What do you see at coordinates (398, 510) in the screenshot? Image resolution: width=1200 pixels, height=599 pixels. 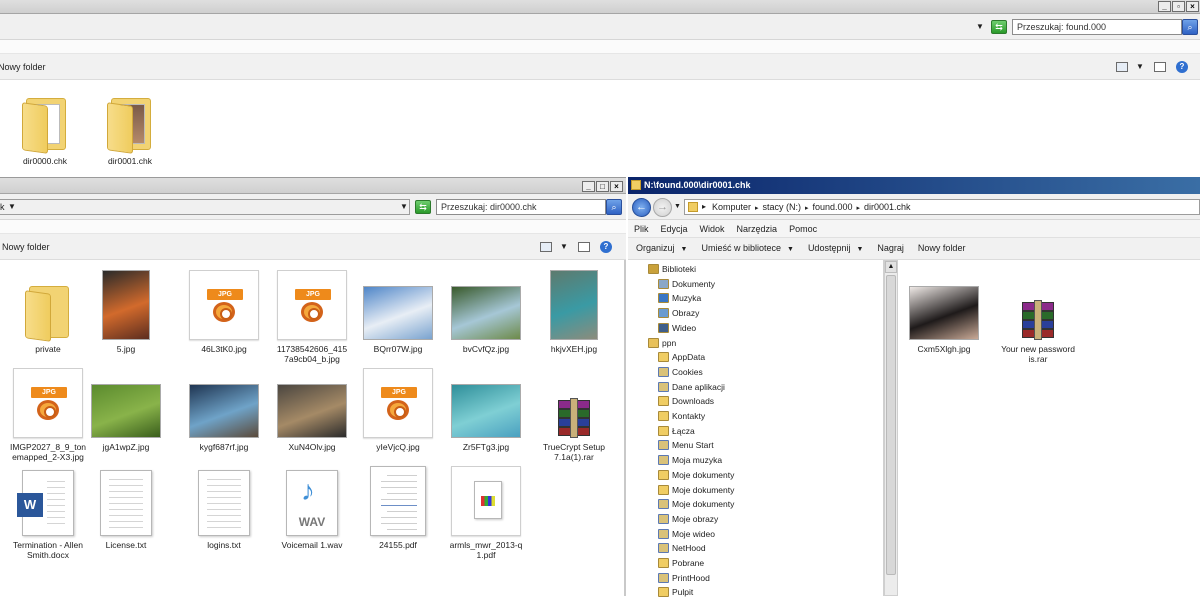 I see `left-file-item: 24155.pdf` at bounding box center [398, 510].